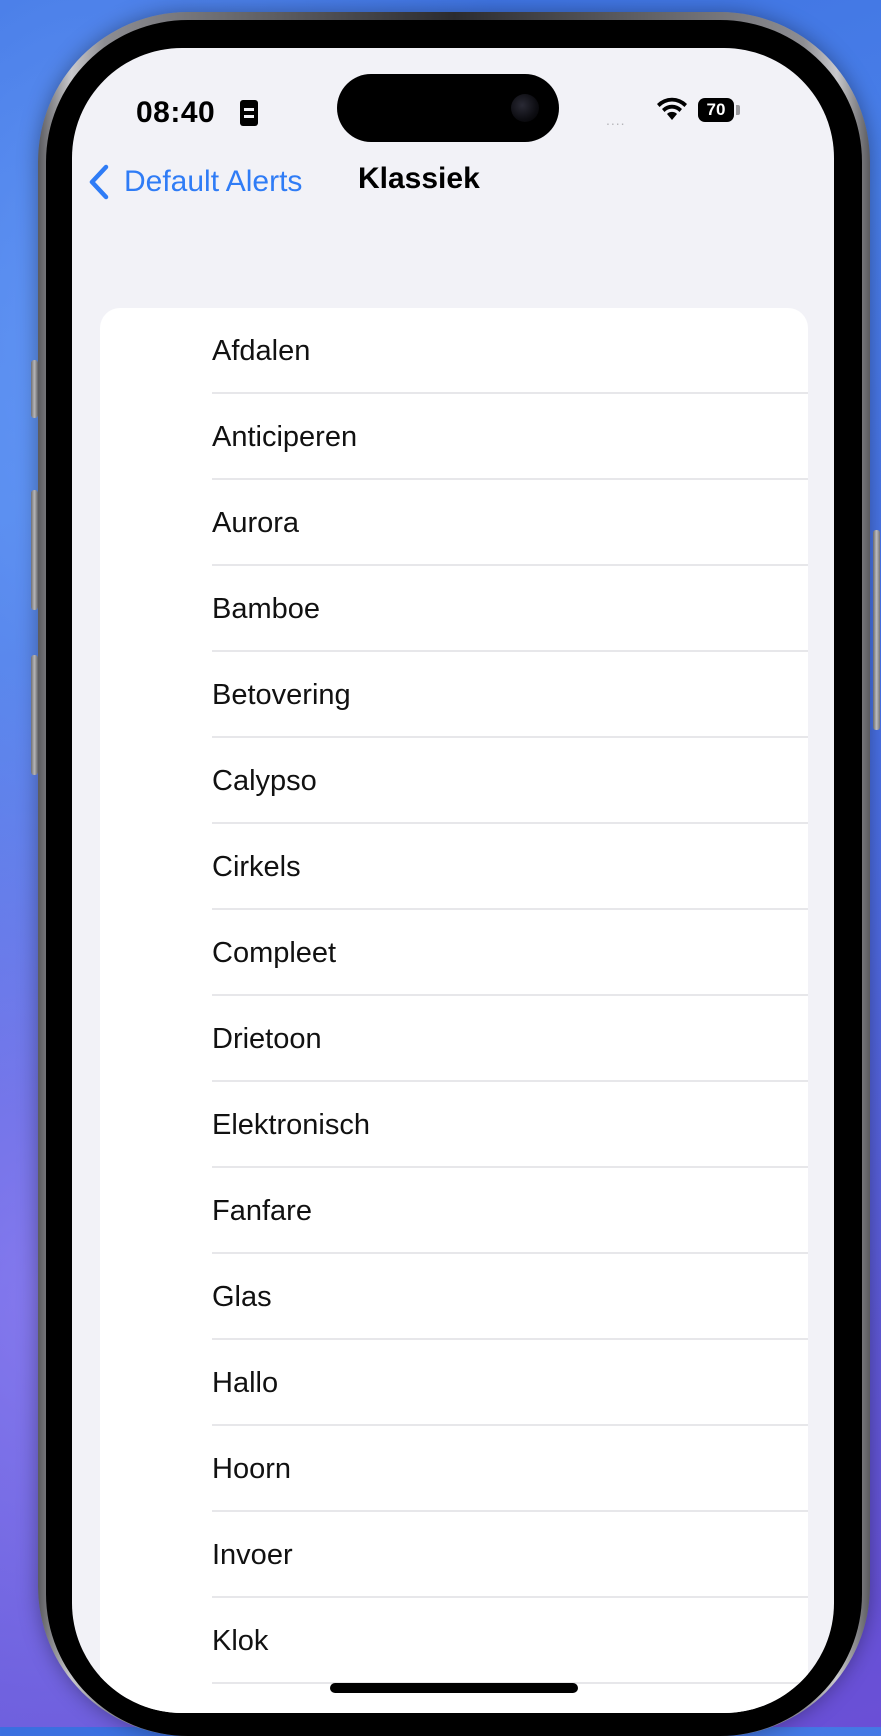 The height and width of the screenshot is (1736, 881). I want to click on tone-list-item: Cirkels, so click(454, 867).